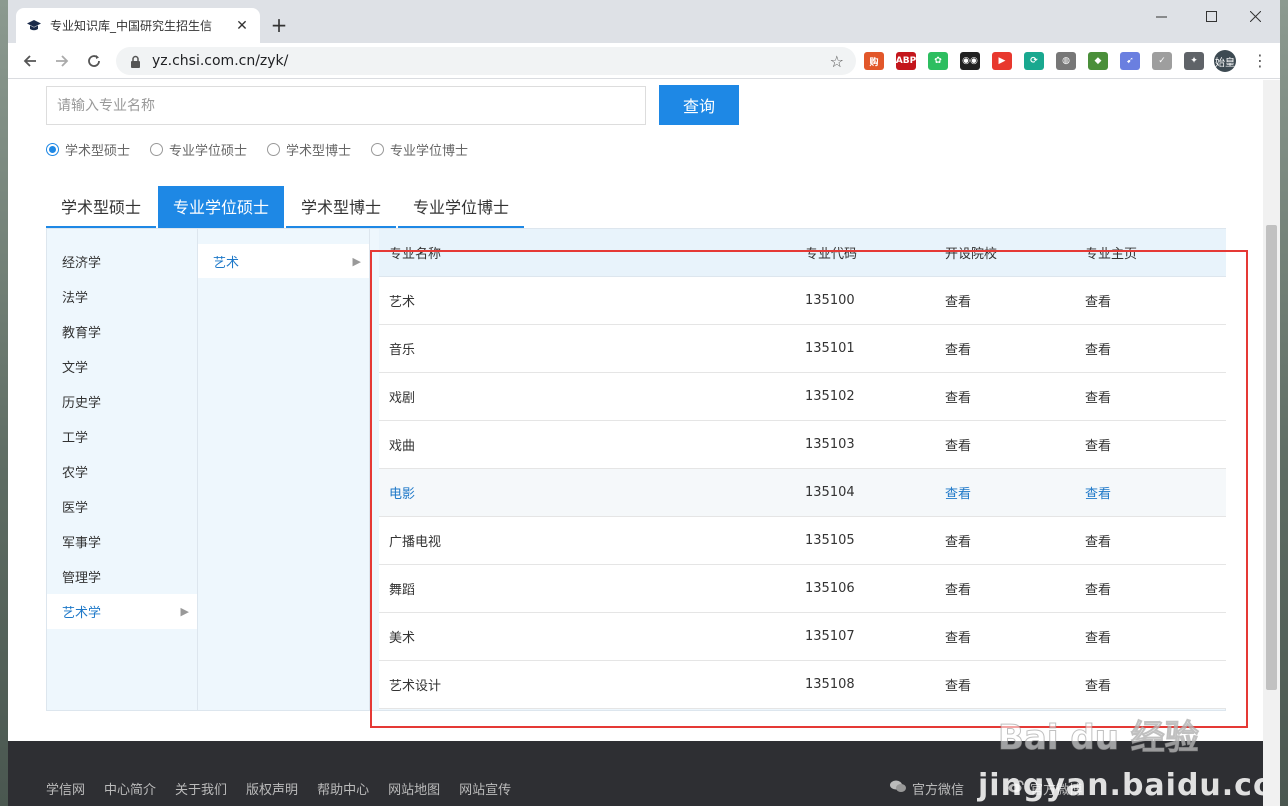 This screenshot has width=1288, height=806. Describe the element at coordinates (1225, 61) in the screenshot. I see `profile-avatar: 始皇` at that location.